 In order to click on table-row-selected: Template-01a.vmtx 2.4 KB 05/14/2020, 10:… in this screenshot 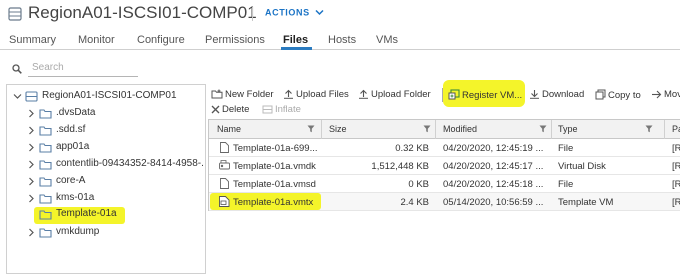, I will do `click(444, 202)`.